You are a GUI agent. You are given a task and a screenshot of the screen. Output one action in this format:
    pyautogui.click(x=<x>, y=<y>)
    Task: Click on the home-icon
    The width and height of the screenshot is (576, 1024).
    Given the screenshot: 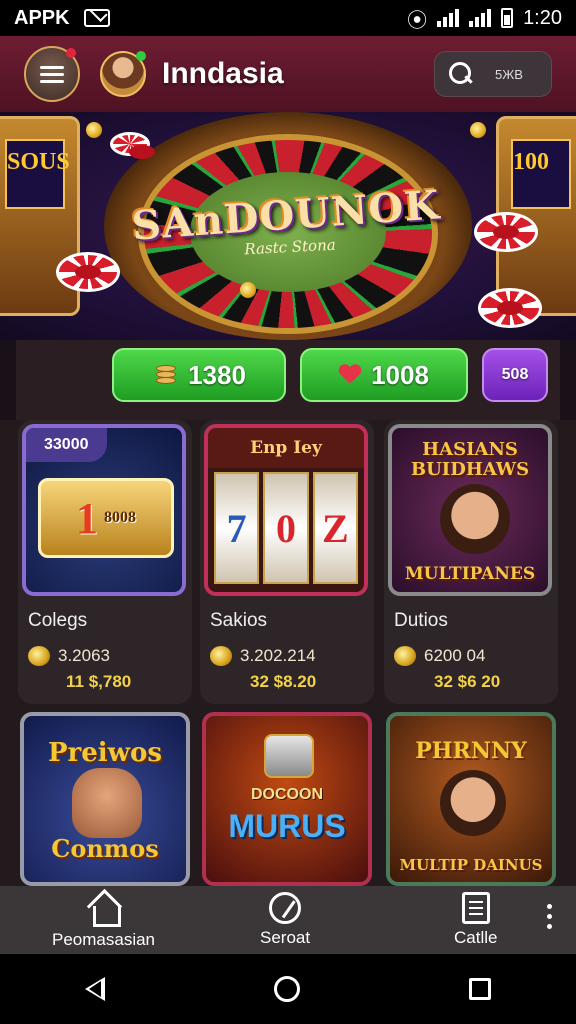 What is the action you would take?
    pyautogui.click(x=104, y=909)
    